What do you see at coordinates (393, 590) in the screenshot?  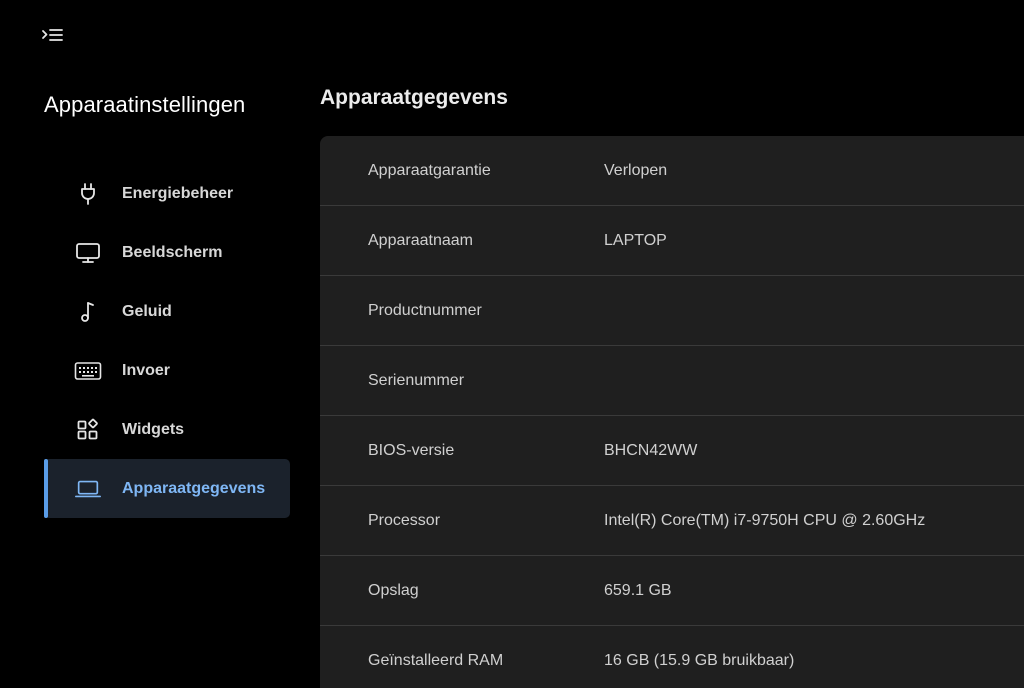 I see `info-key: Opslag` at bounding box center [393, 590].